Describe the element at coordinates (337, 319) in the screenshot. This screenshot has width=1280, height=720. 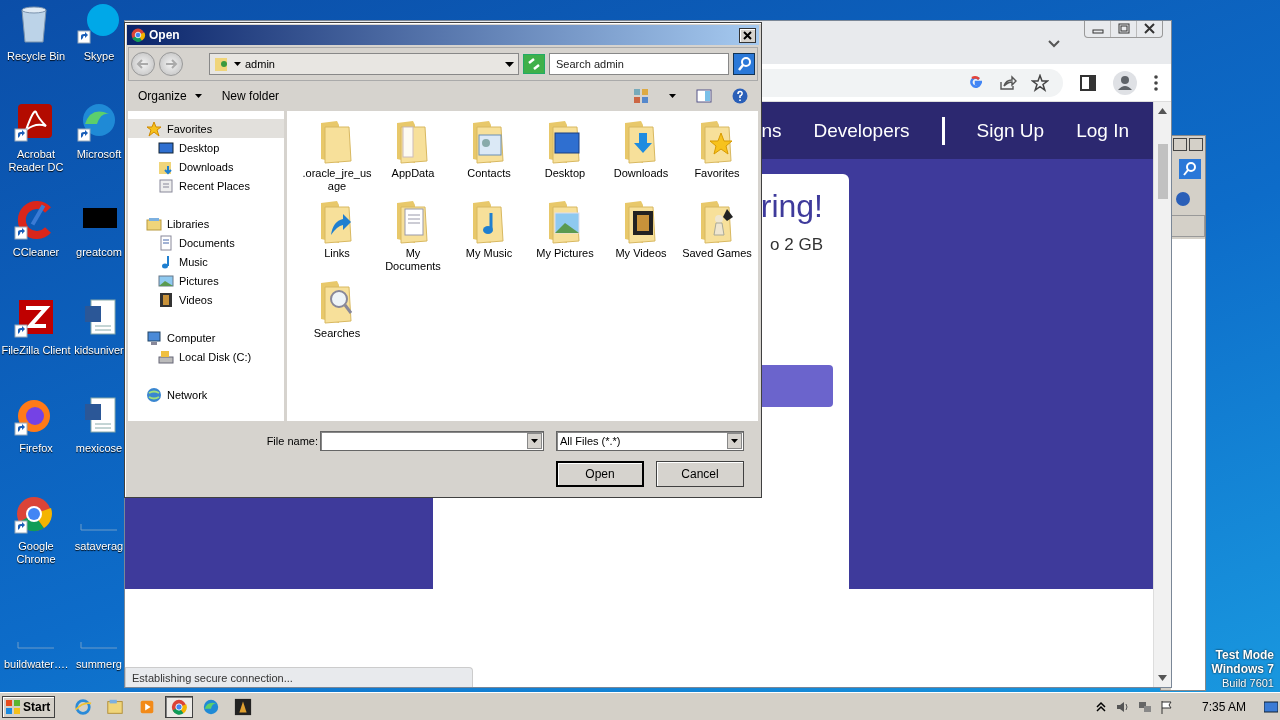
I see `folder-item: Searches` at that location.